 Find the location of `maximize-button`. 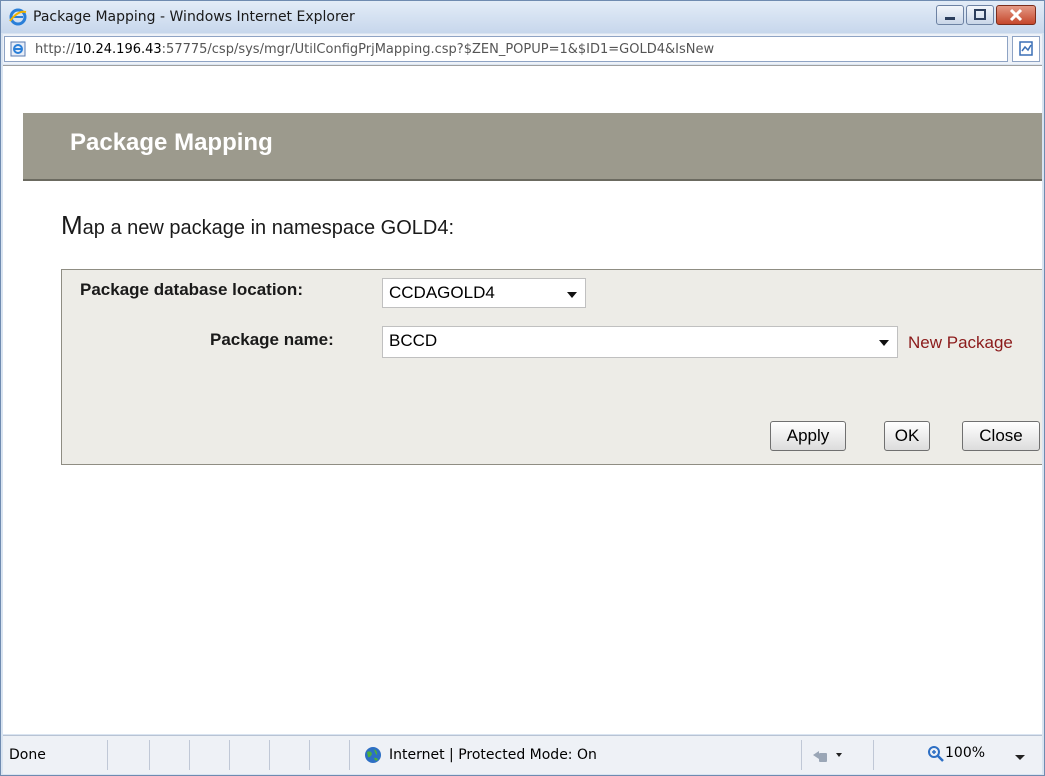

maximize-button is located at coordinates (980, 15).